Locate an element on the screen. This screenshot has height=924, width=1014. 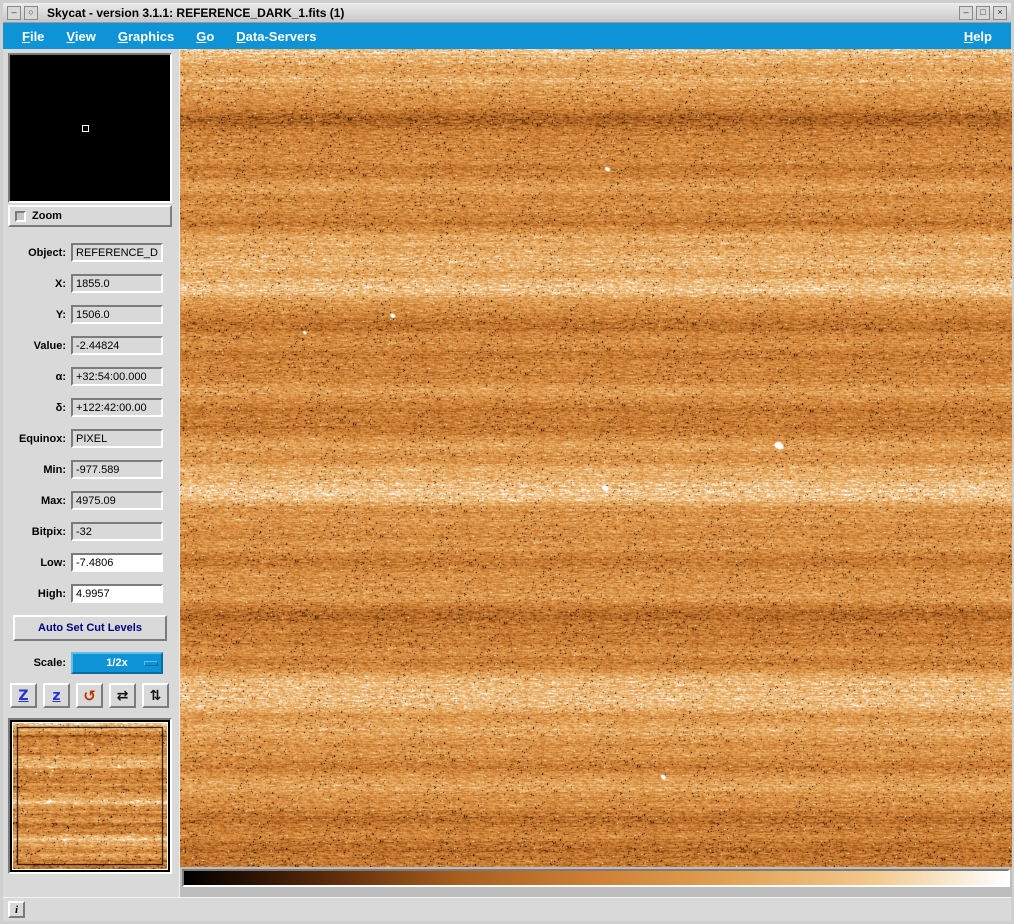
scale-dropdown: 1/2x is located at coordinates (117, 663).